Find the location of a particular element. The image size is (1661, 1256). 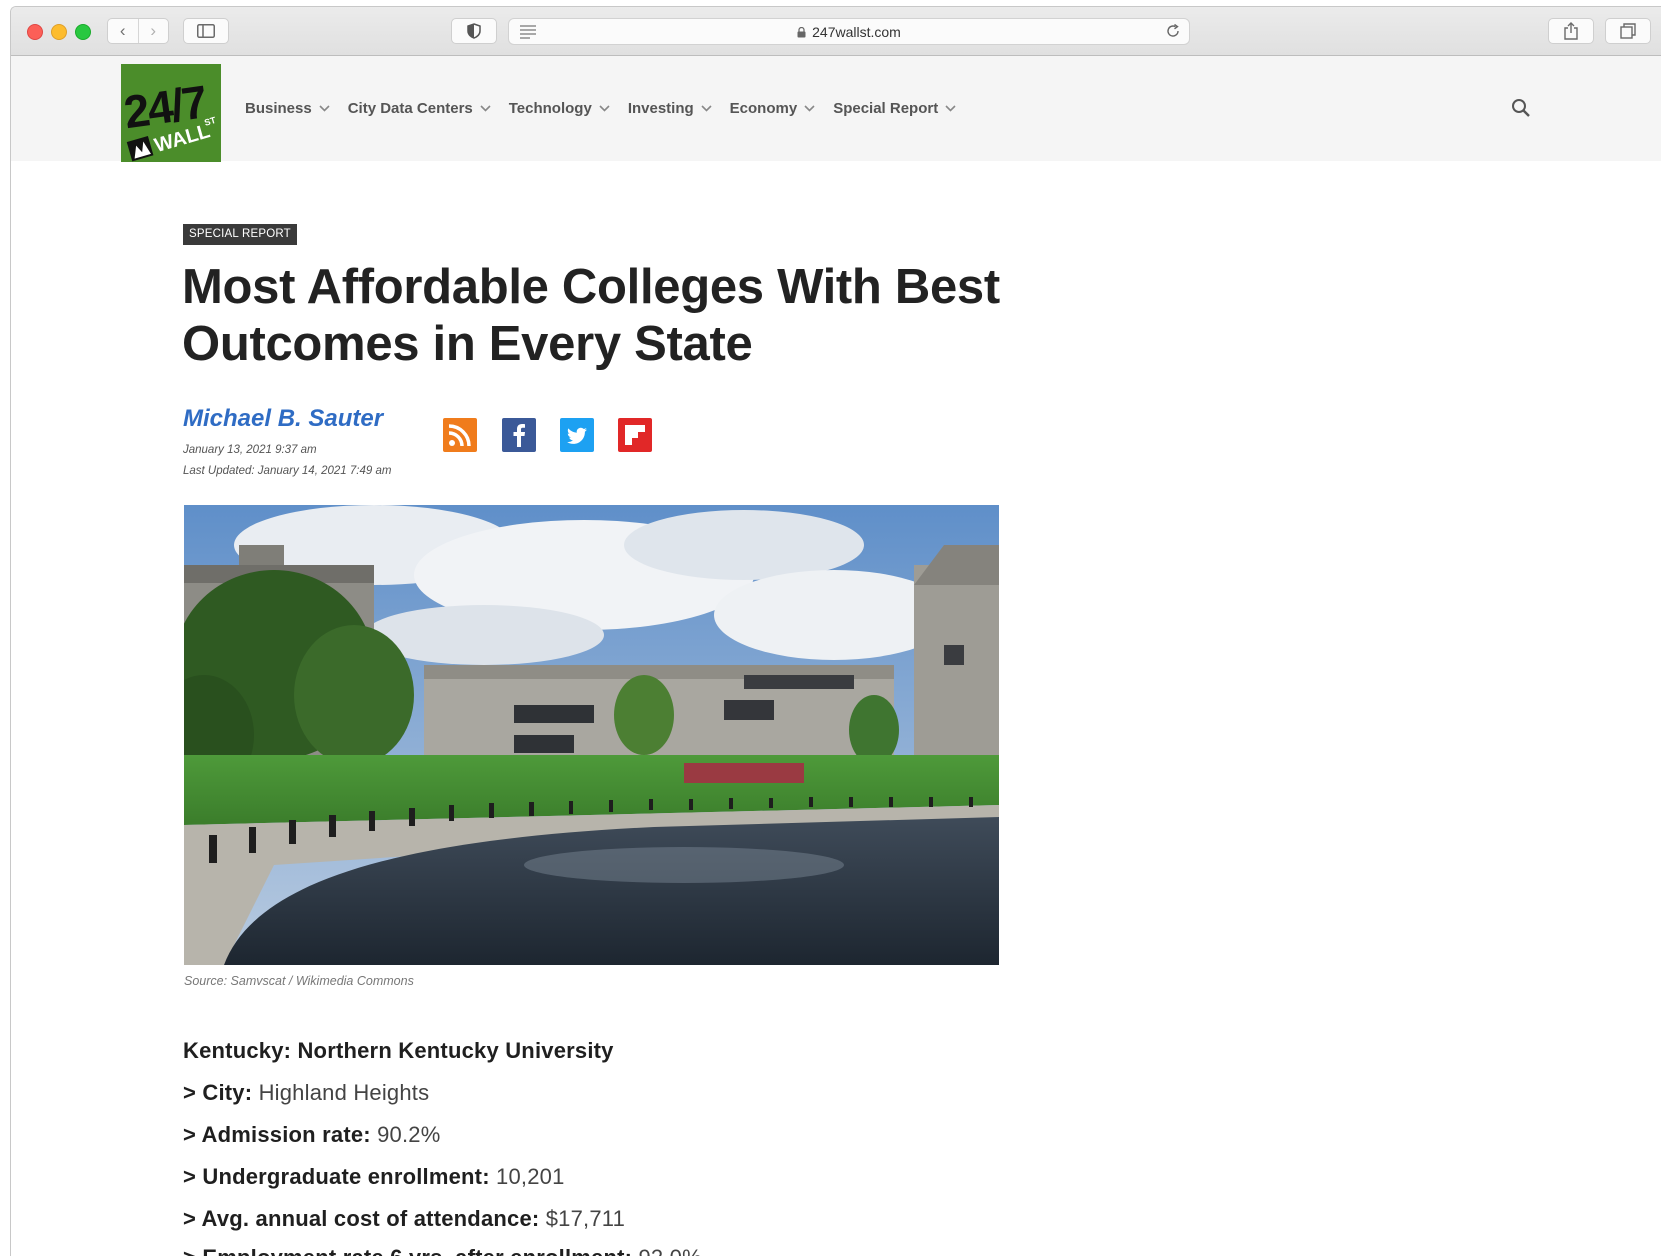

sidebar-icon is located at coordinates (206, 31).